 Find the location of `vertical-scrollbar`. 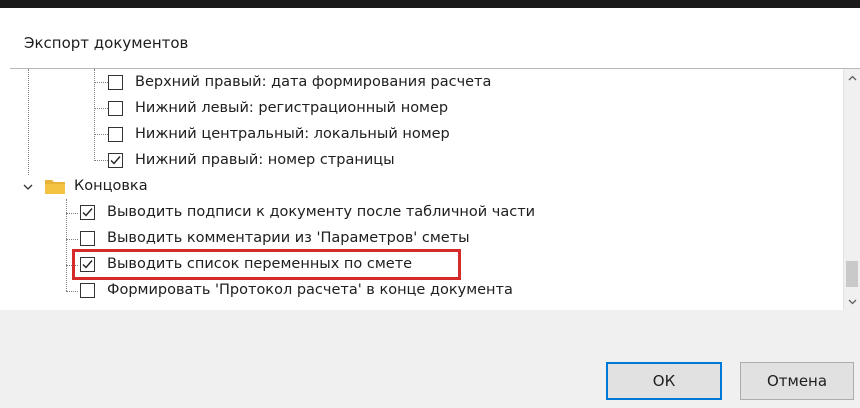

vertical-scrollbar is located at coordinates (851, 189).